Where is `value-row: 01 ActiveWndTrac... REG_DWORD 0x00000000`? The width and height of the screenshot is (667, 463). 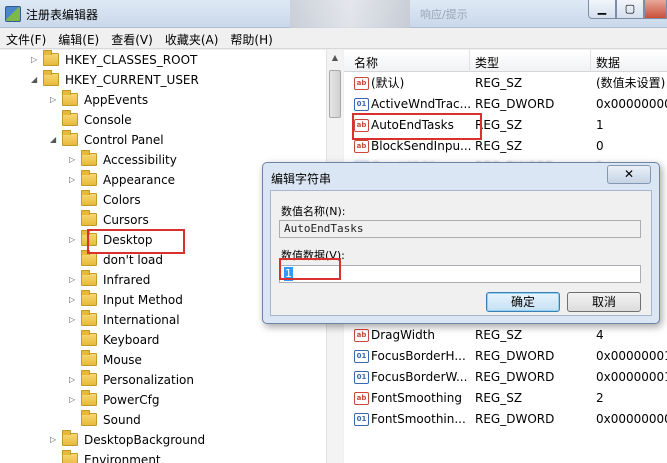 value-row: 01 ActiveWndTrac... REG_DWORD 0x00000000 is located at coordinates (505, 104).